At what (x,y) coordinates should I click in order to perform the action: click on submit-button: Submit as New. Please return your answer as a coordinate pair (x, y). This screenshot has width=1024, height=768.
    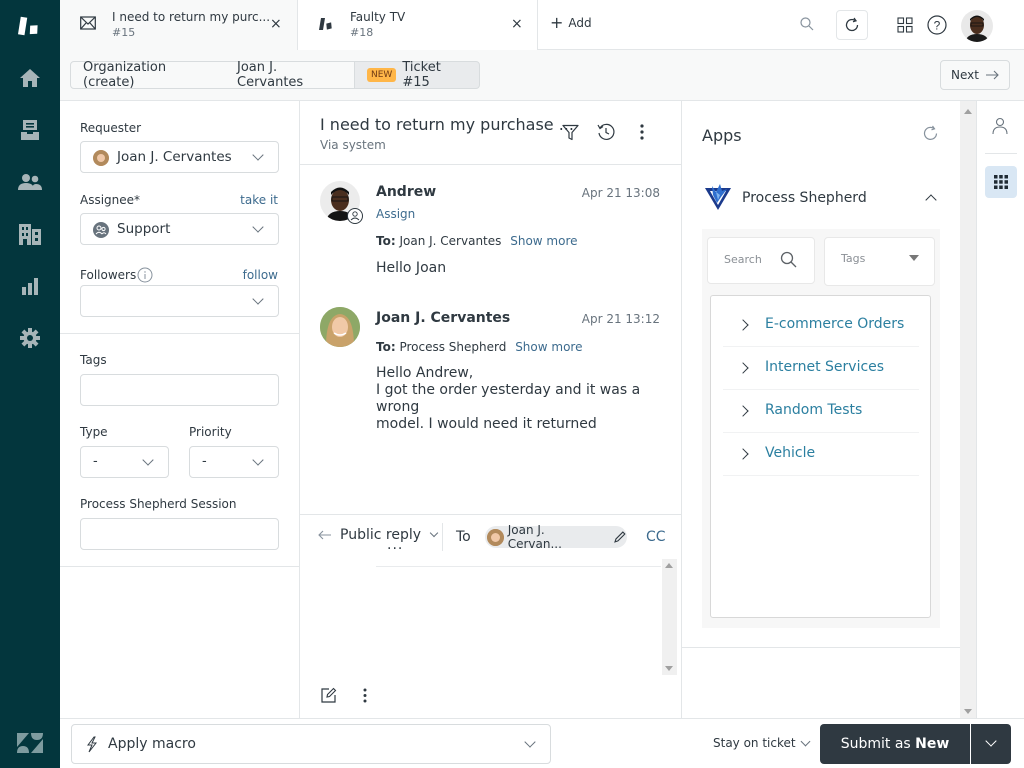
    Looking at the image, I should click on (895, 744).